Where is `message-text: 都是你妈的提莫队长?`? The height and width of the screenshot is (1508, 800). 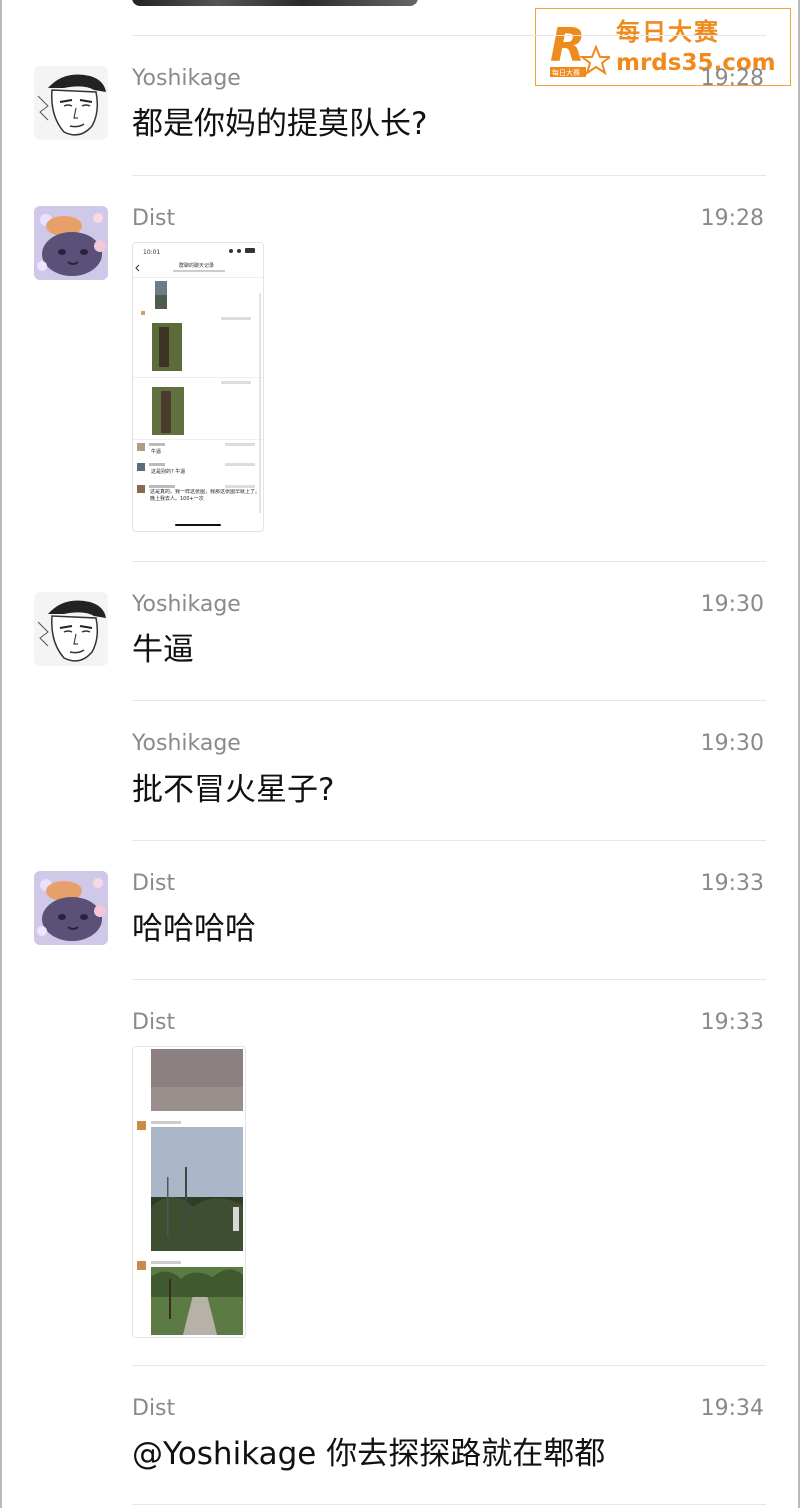
message-text: 都是你妈的提莫队长? is located at coordinates (279, 124).